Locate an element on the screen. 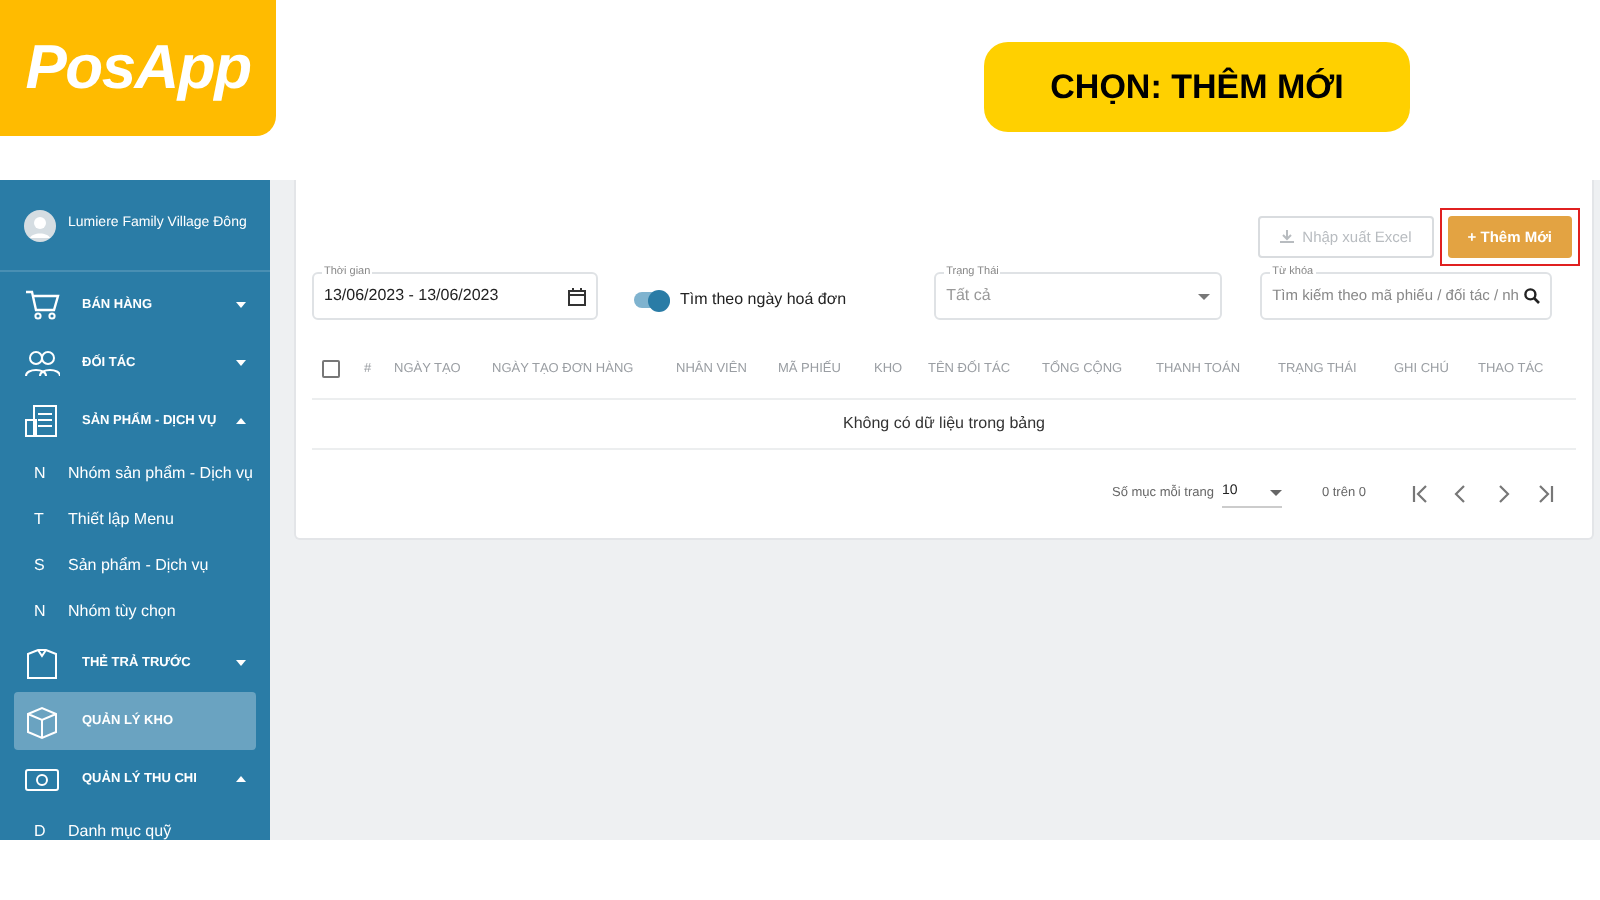 This screenshot has height=900, width=1600. download-icon is located at coordinates (1287, 237).